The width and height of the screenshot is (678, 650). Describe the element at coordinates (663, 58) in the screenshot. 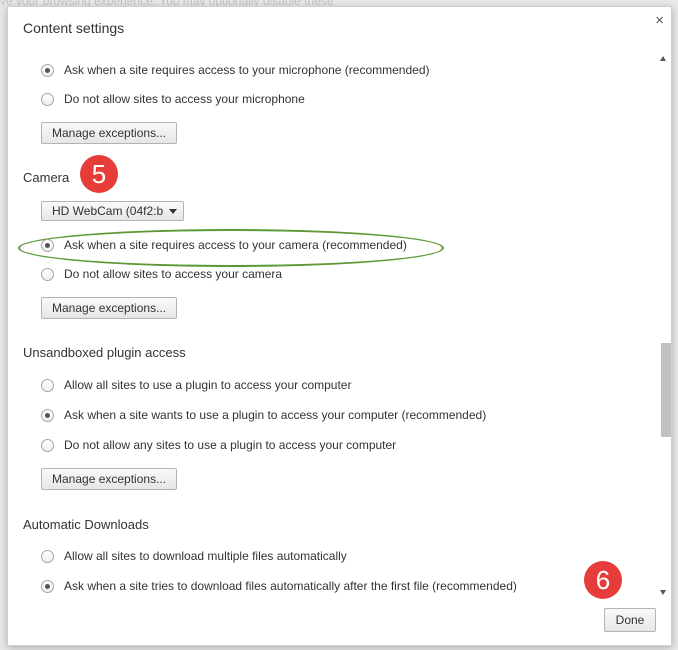

I see `scroll-up-arrow-icon` at that location.